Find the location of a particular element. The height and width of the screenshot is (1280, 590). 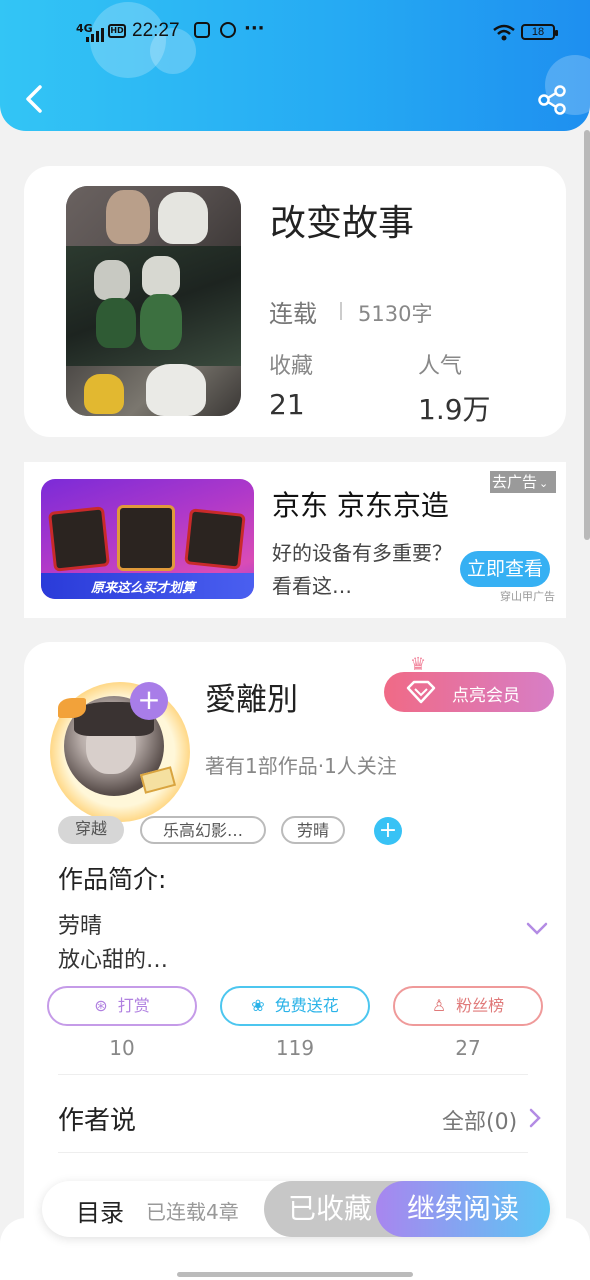

reward-button: ⊛ 打赏 is located at coordinates (122, 1006).